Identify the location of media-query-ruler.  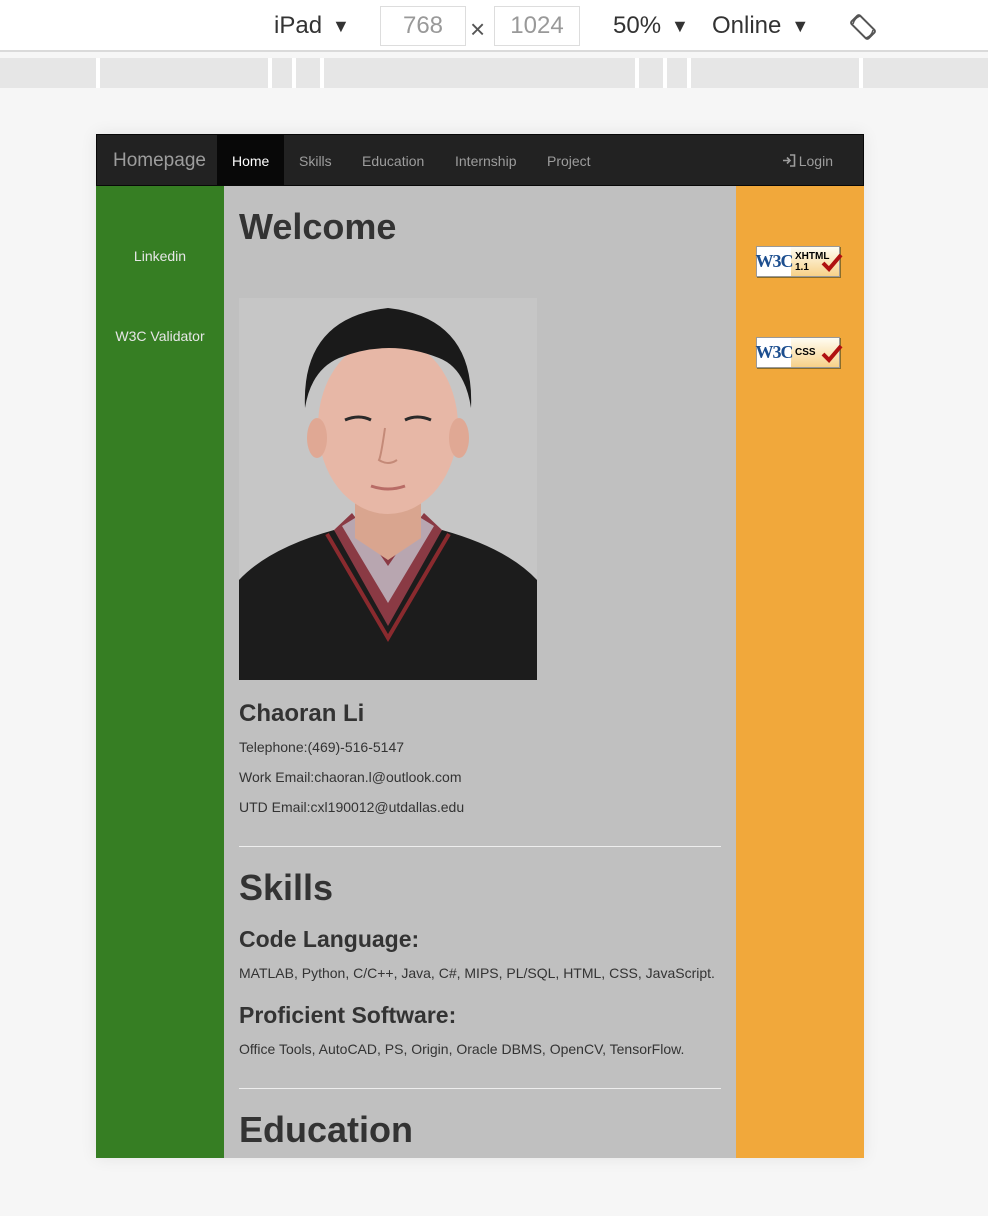
(494, 73).